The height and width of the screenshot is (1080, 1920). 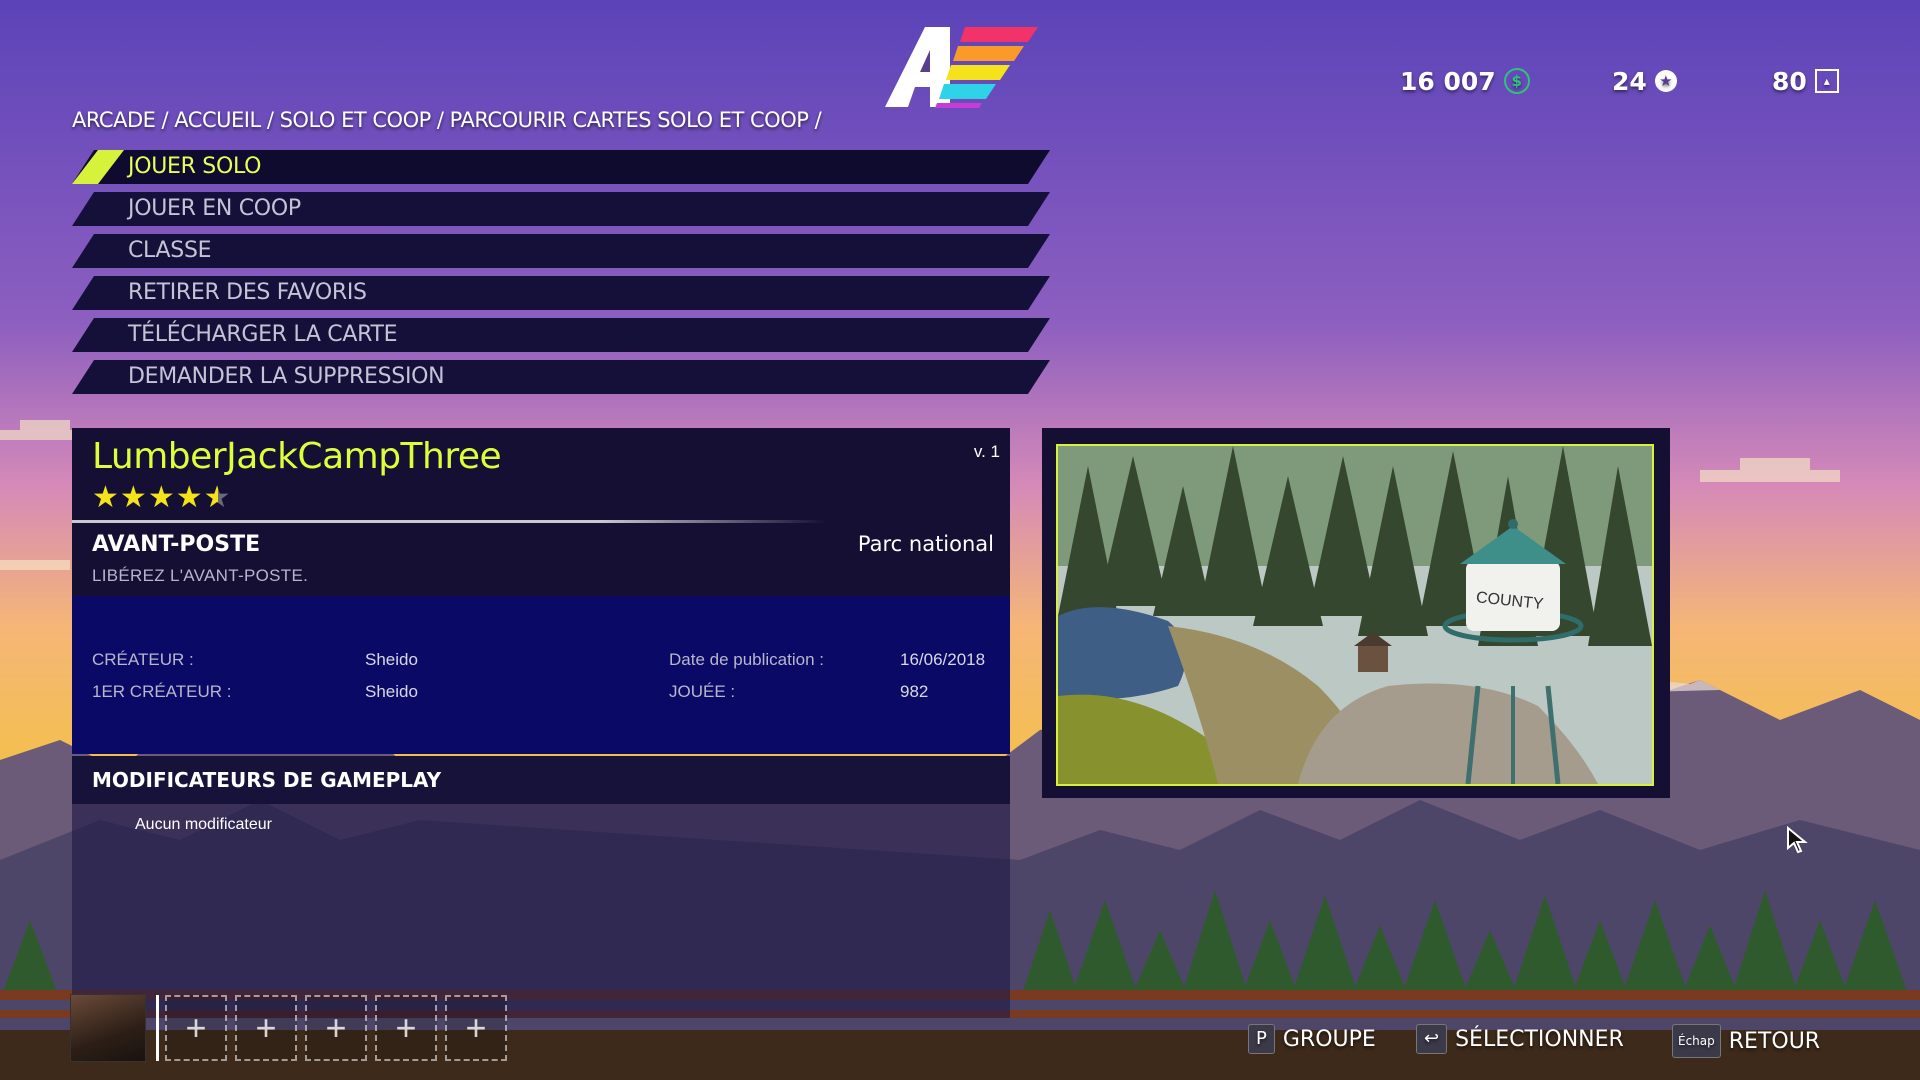 What do you see at coordinates (914, 691) in the screenshot?
I see `played-value: 982` at bounding box center [914, 691].